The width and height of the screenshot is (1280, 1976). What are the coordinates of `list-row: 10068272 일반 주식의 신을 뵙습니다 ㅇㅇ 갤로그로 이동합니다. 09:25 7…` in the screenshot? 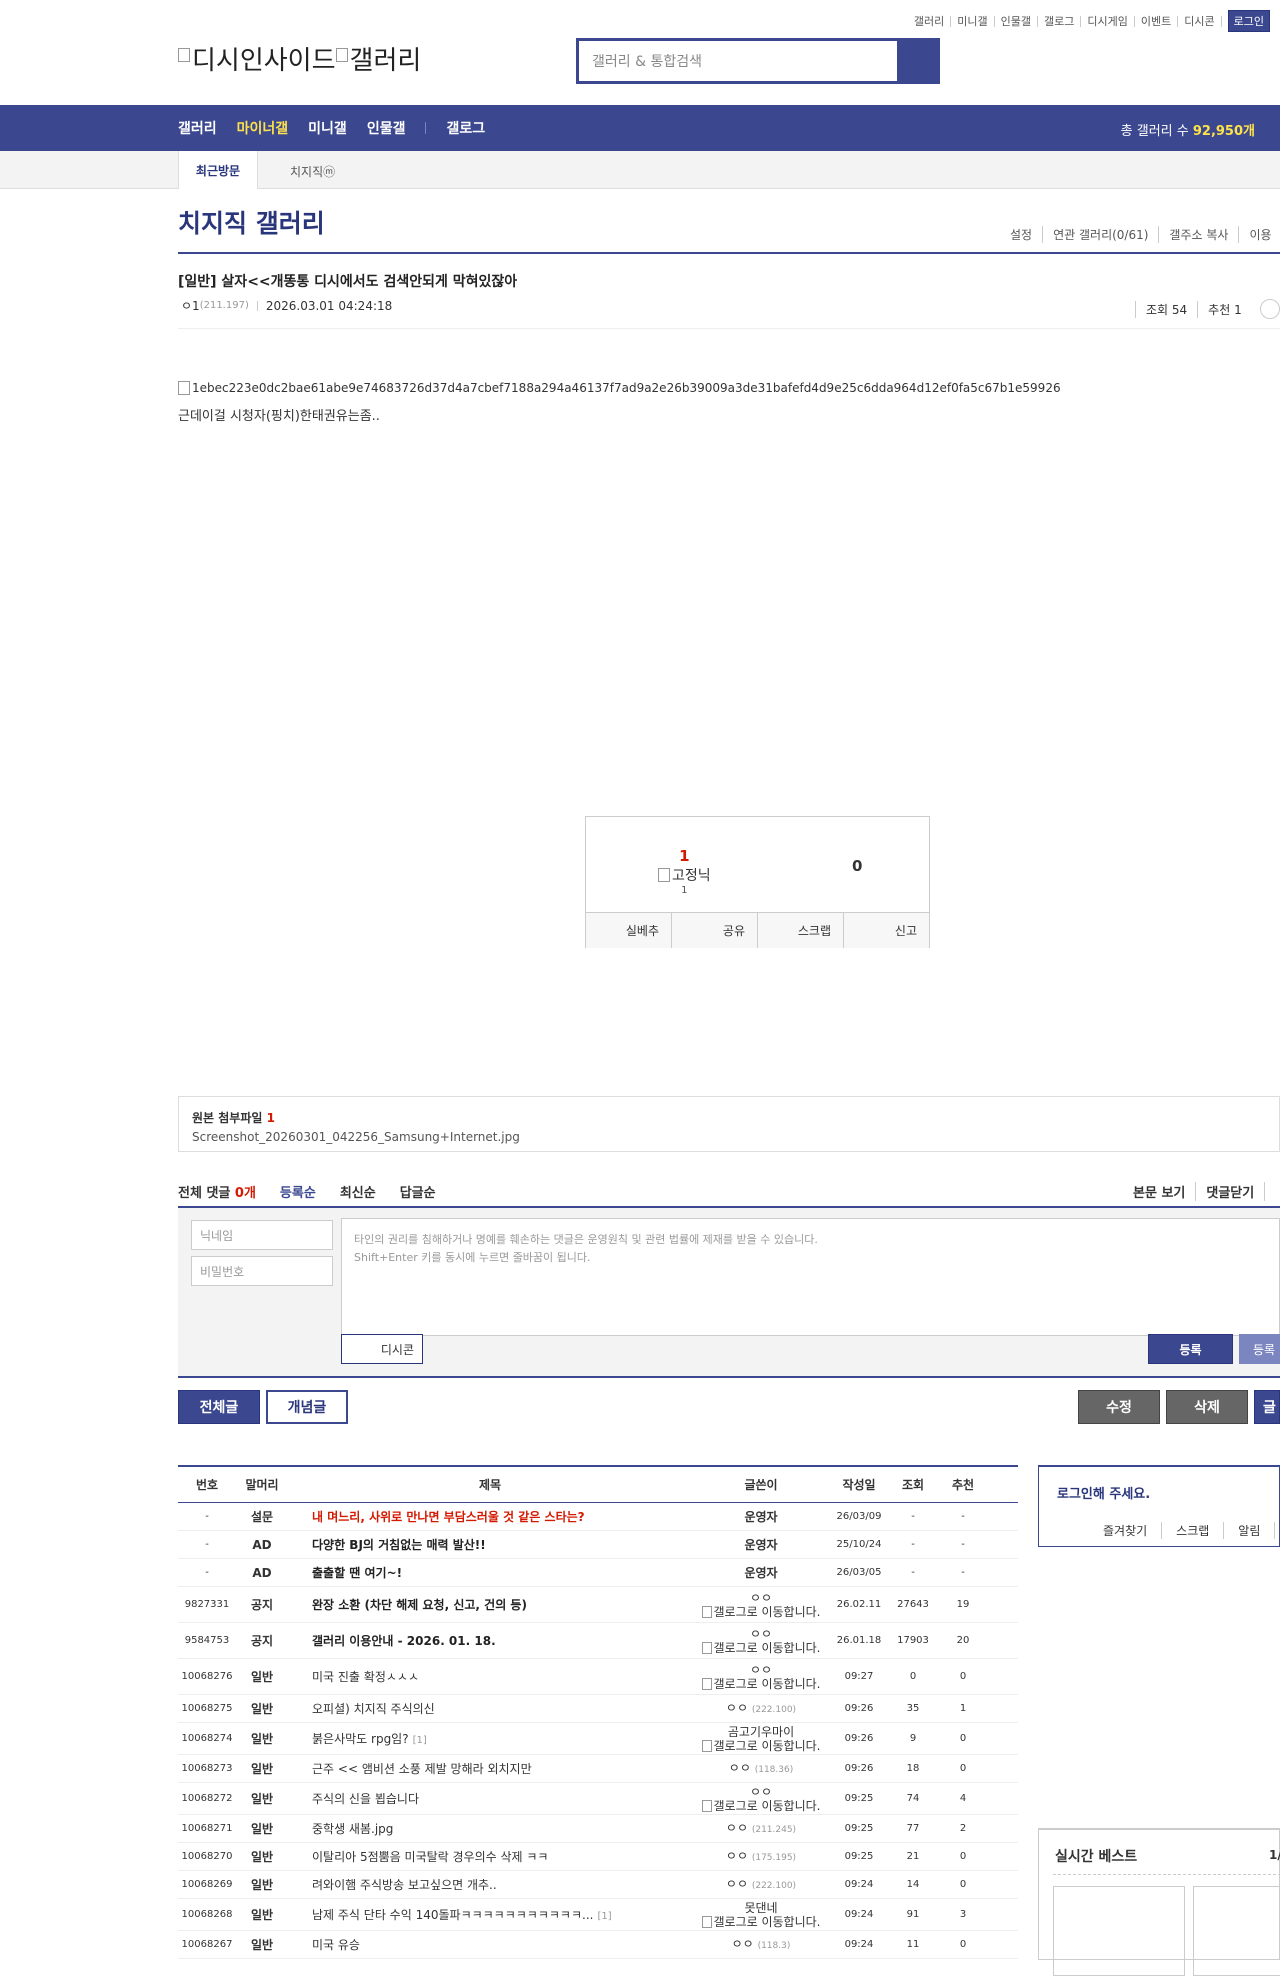 It's located at (598, 1799).